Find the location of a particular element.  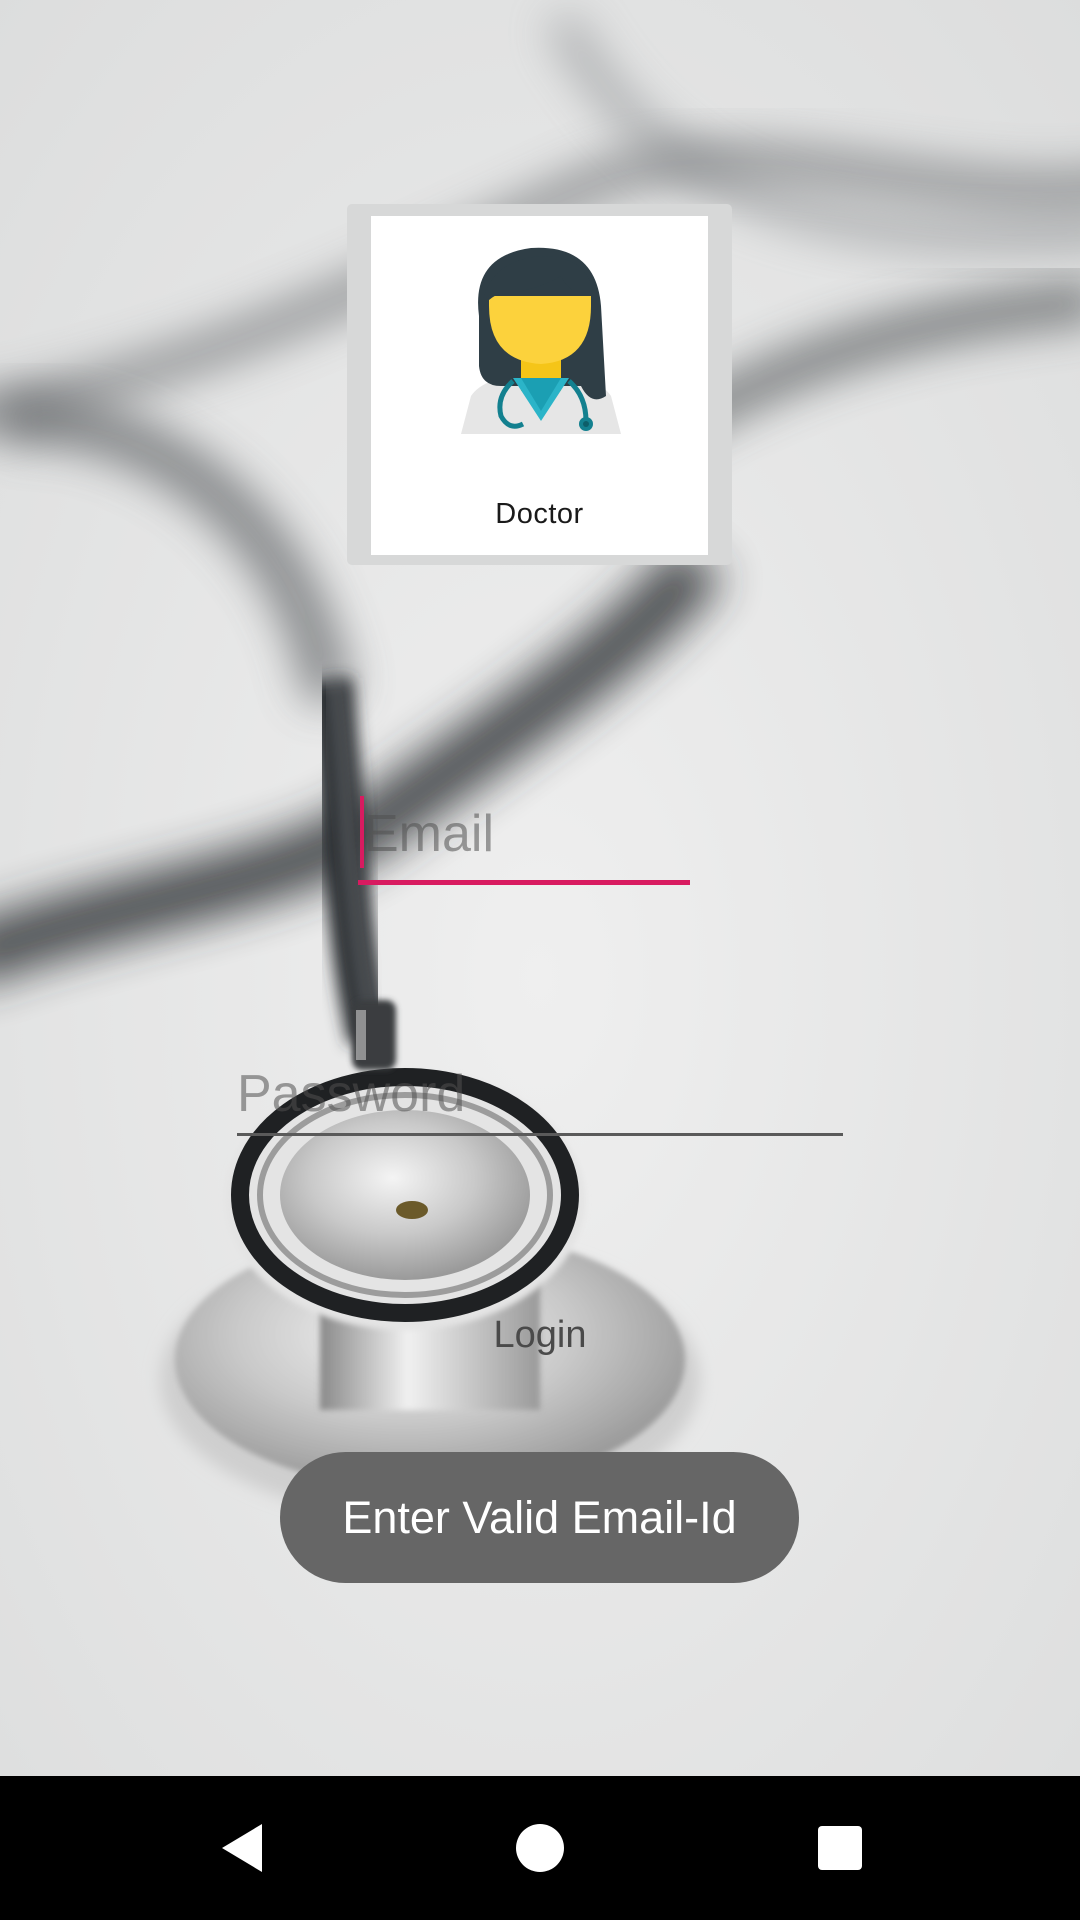

back-button is located at coordinates (240, 1848).